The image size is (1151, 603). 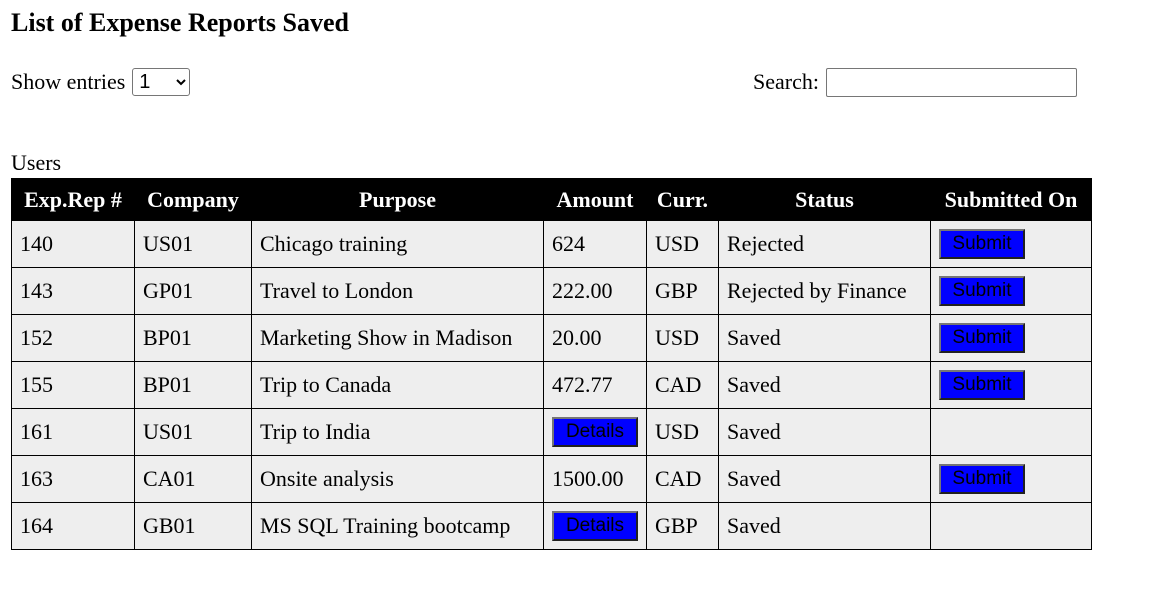 What do you see at coordinates (73, 199) in the screenshot?
I see `header-exp-rep: Exp.Rep #` at bounding box center [73, 199].